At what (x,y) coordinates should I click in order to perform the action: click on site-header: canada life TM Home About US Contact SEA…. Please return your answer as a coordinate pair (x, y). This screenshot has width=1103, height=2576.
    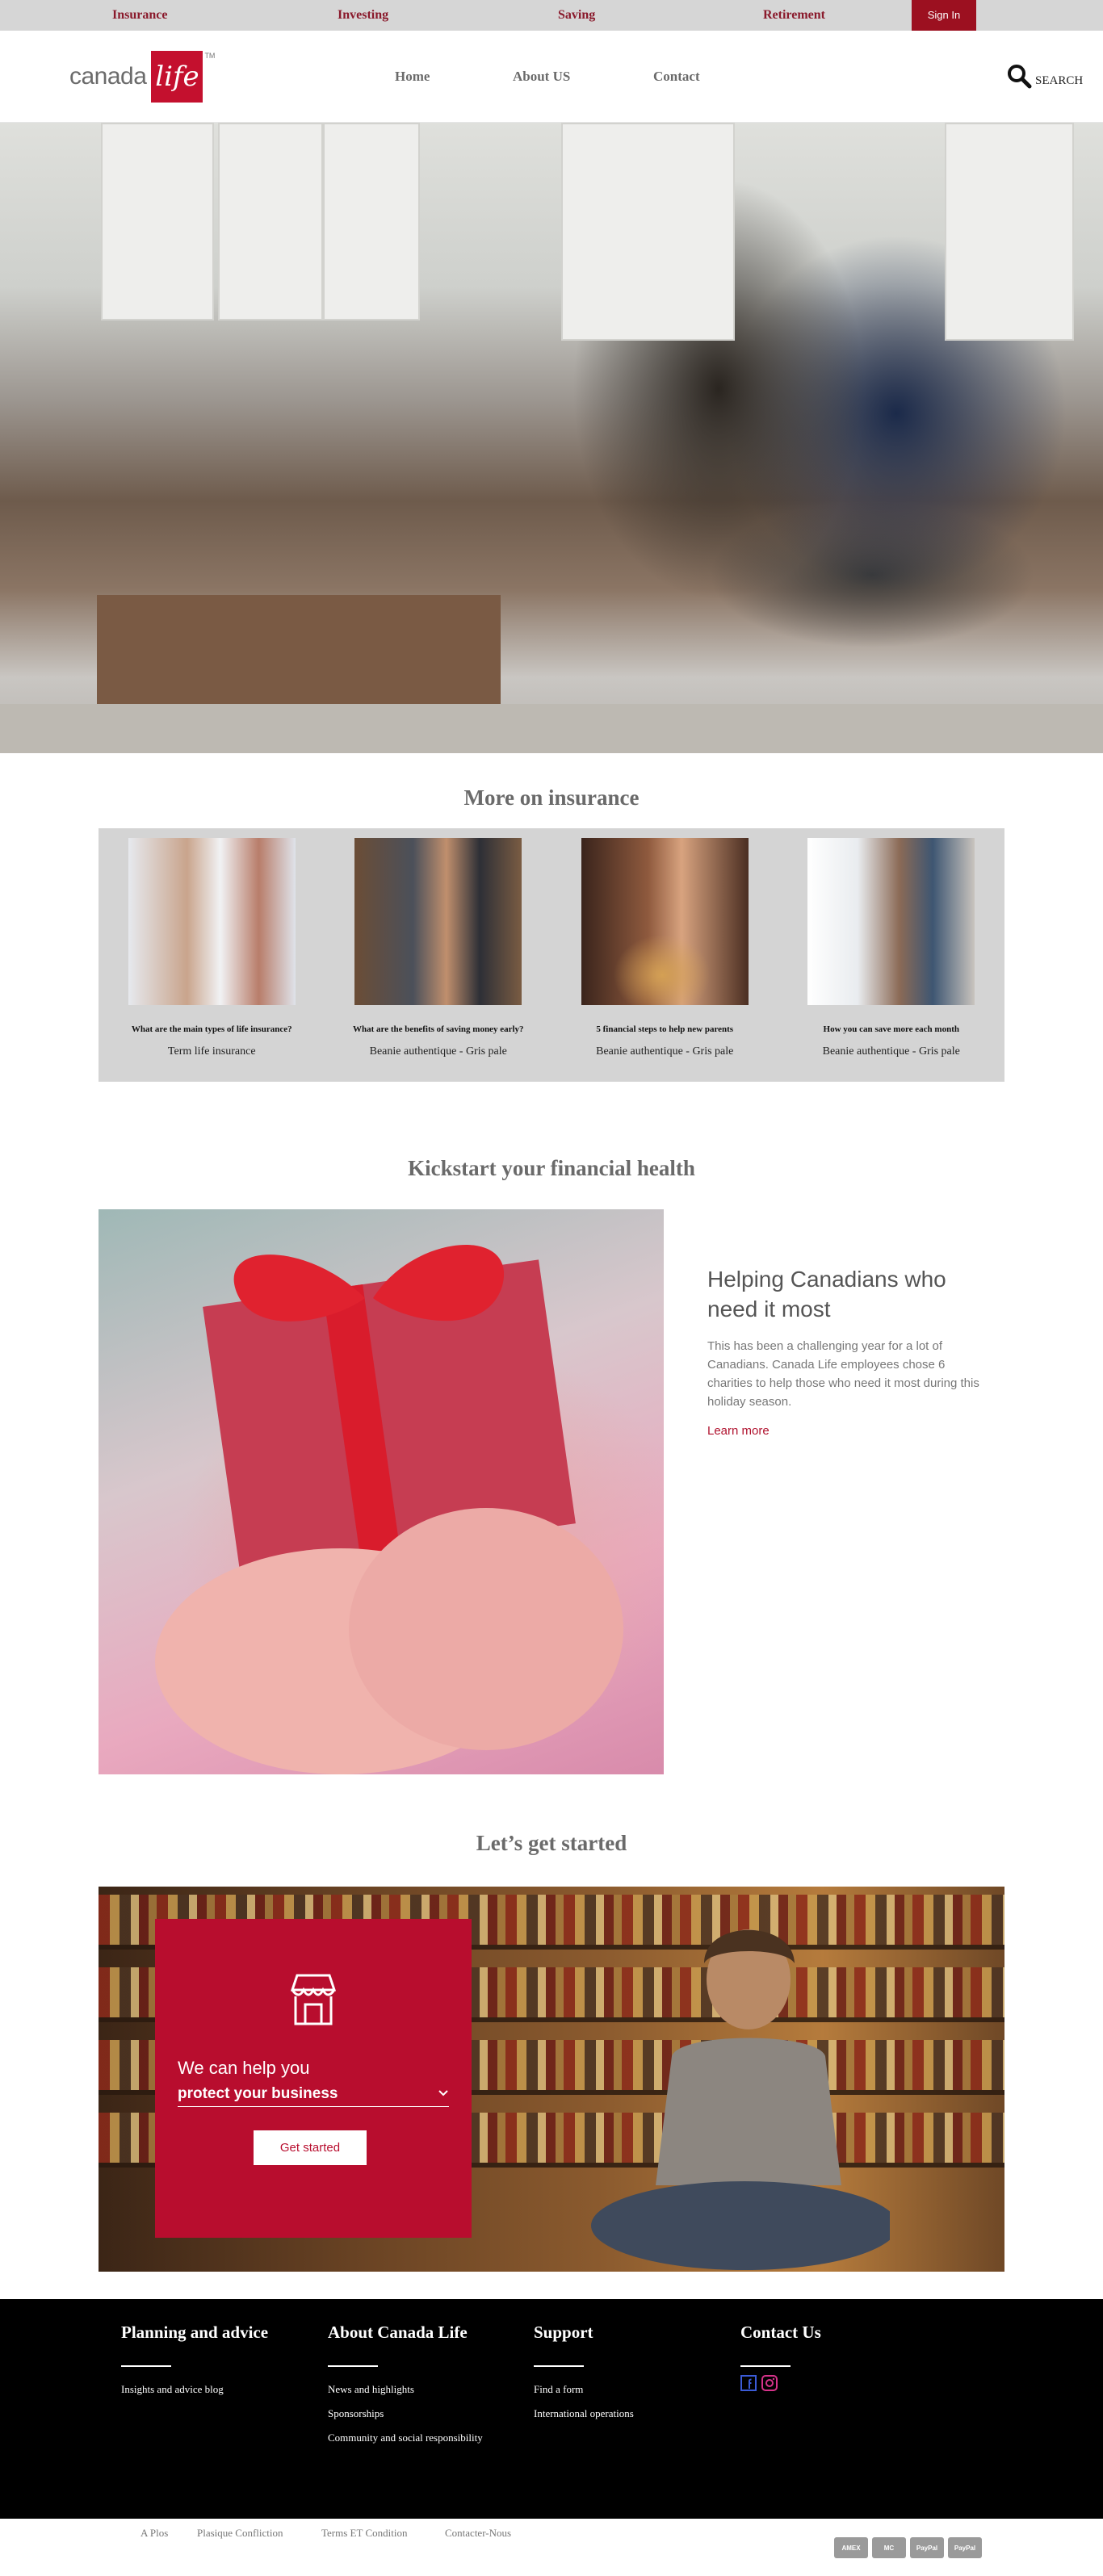
    Looking at the image, I should click on (551, 77).